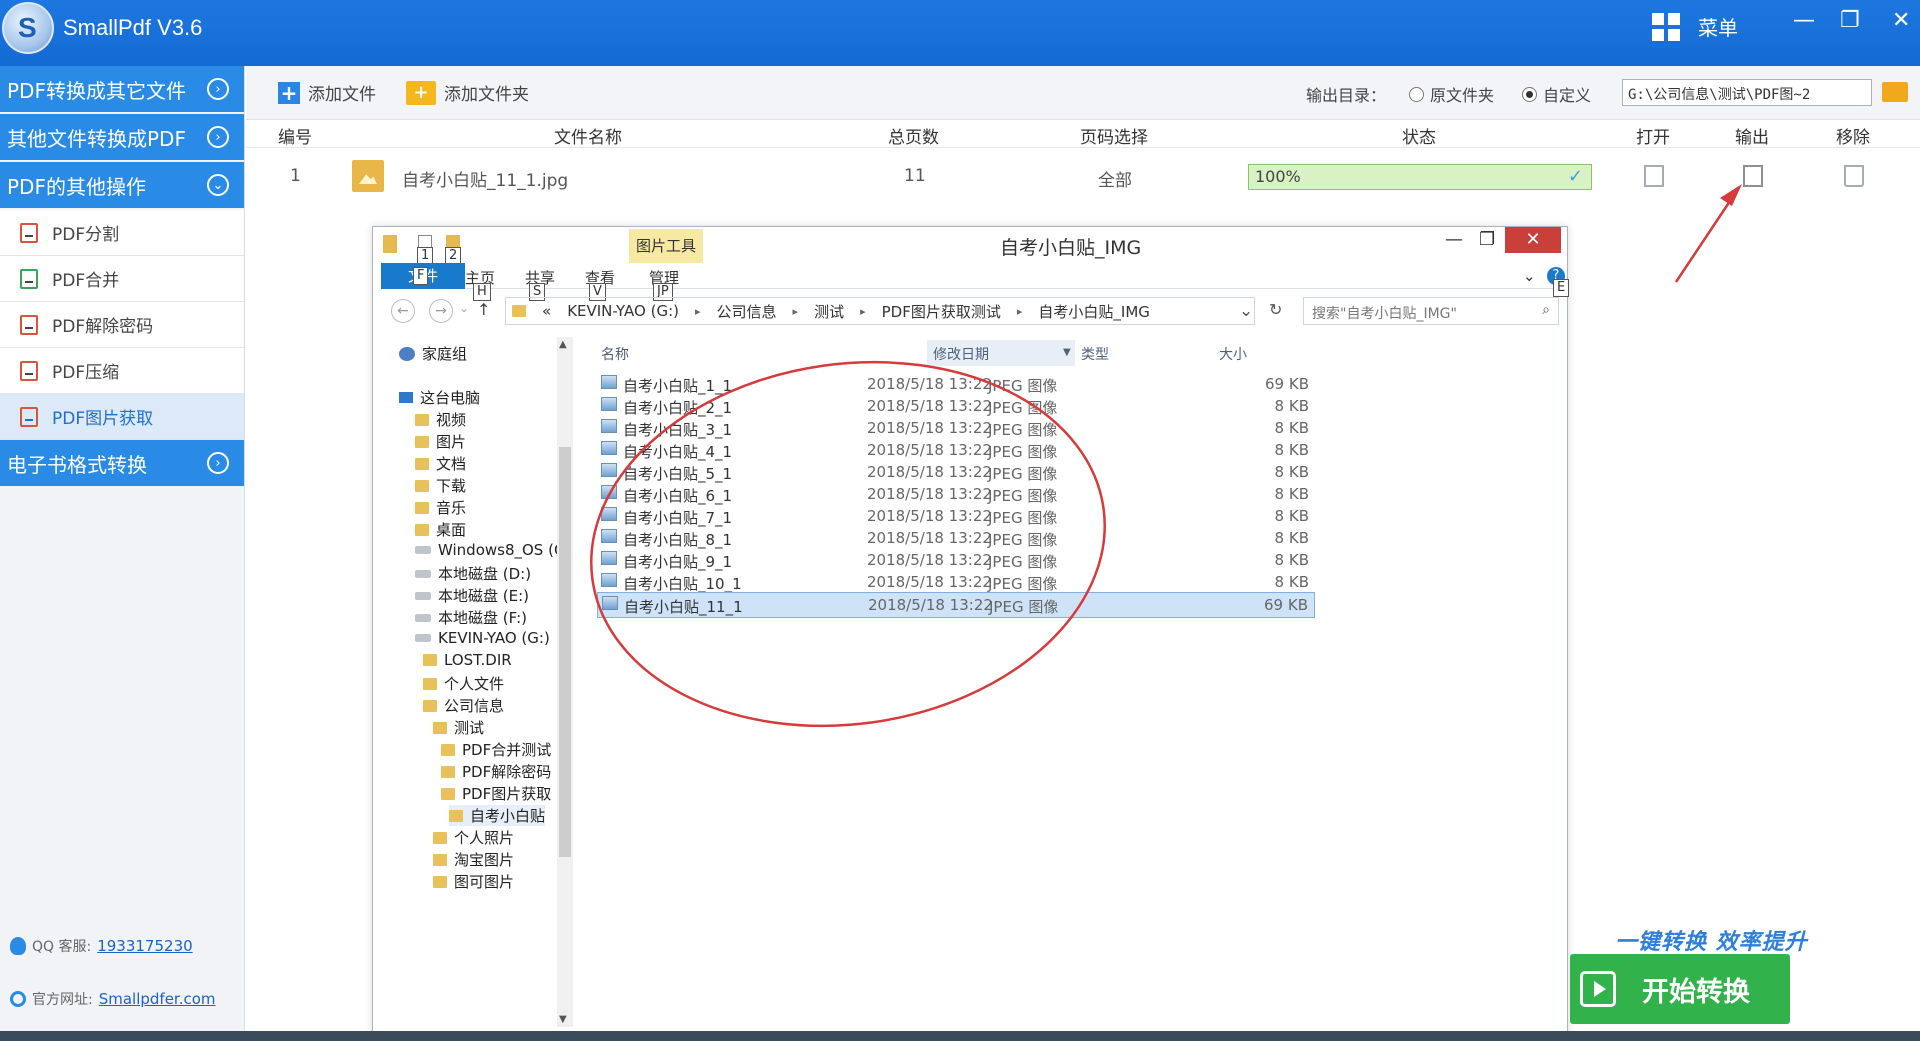  I want to click on list-item: 自考小白贴_11_1 2018/5/18 13:22 JPEG 图像 69 KB, so click(956, 605).